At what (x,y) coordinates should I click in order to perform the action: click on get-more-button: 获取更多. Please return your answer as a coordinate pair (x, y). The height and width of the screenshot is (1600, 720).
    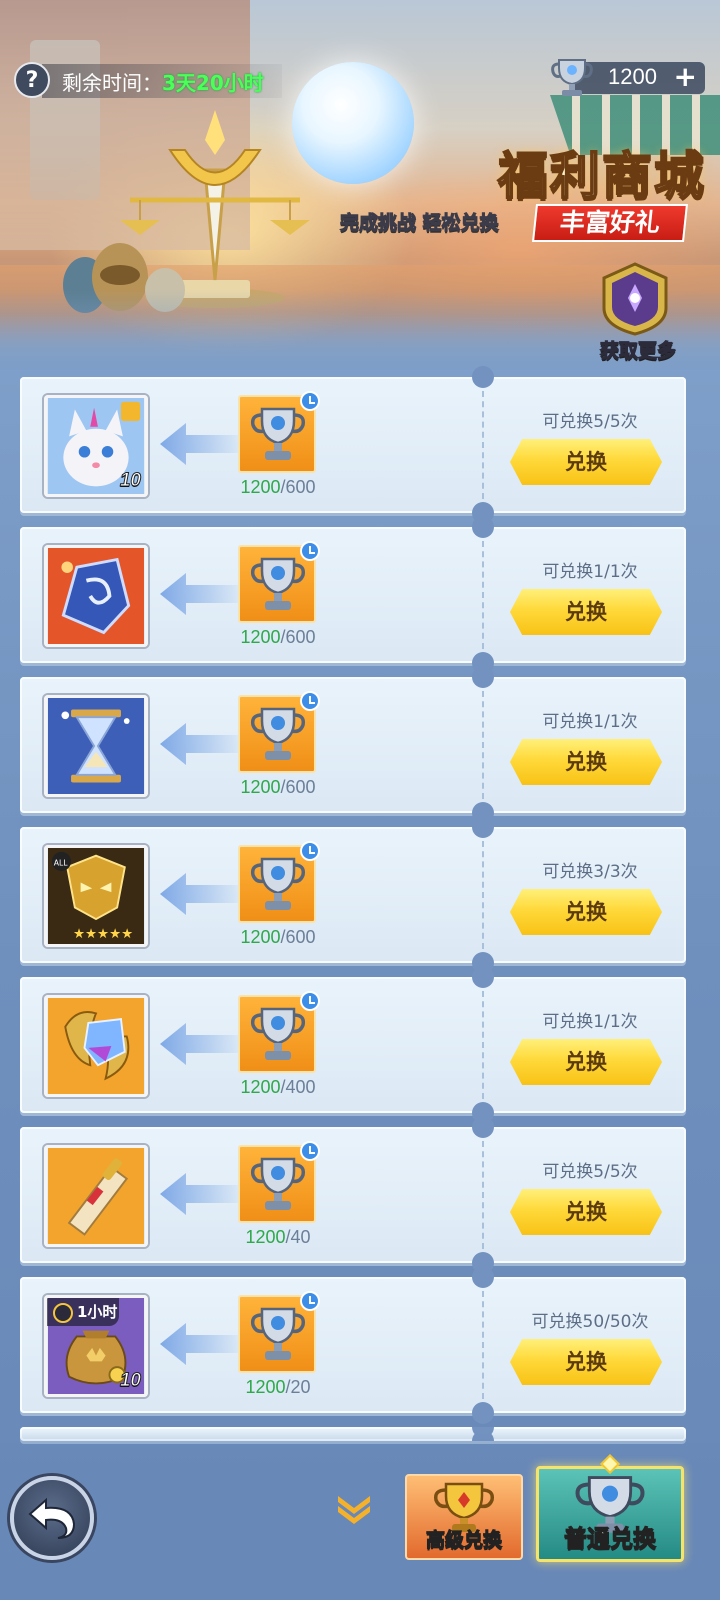
    Looking at the image, I should click on (638, 312).